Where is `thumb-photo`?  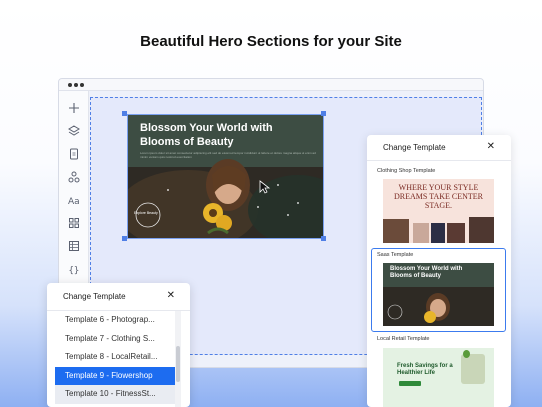
thumb-photo is located at coordinates (438, 306).